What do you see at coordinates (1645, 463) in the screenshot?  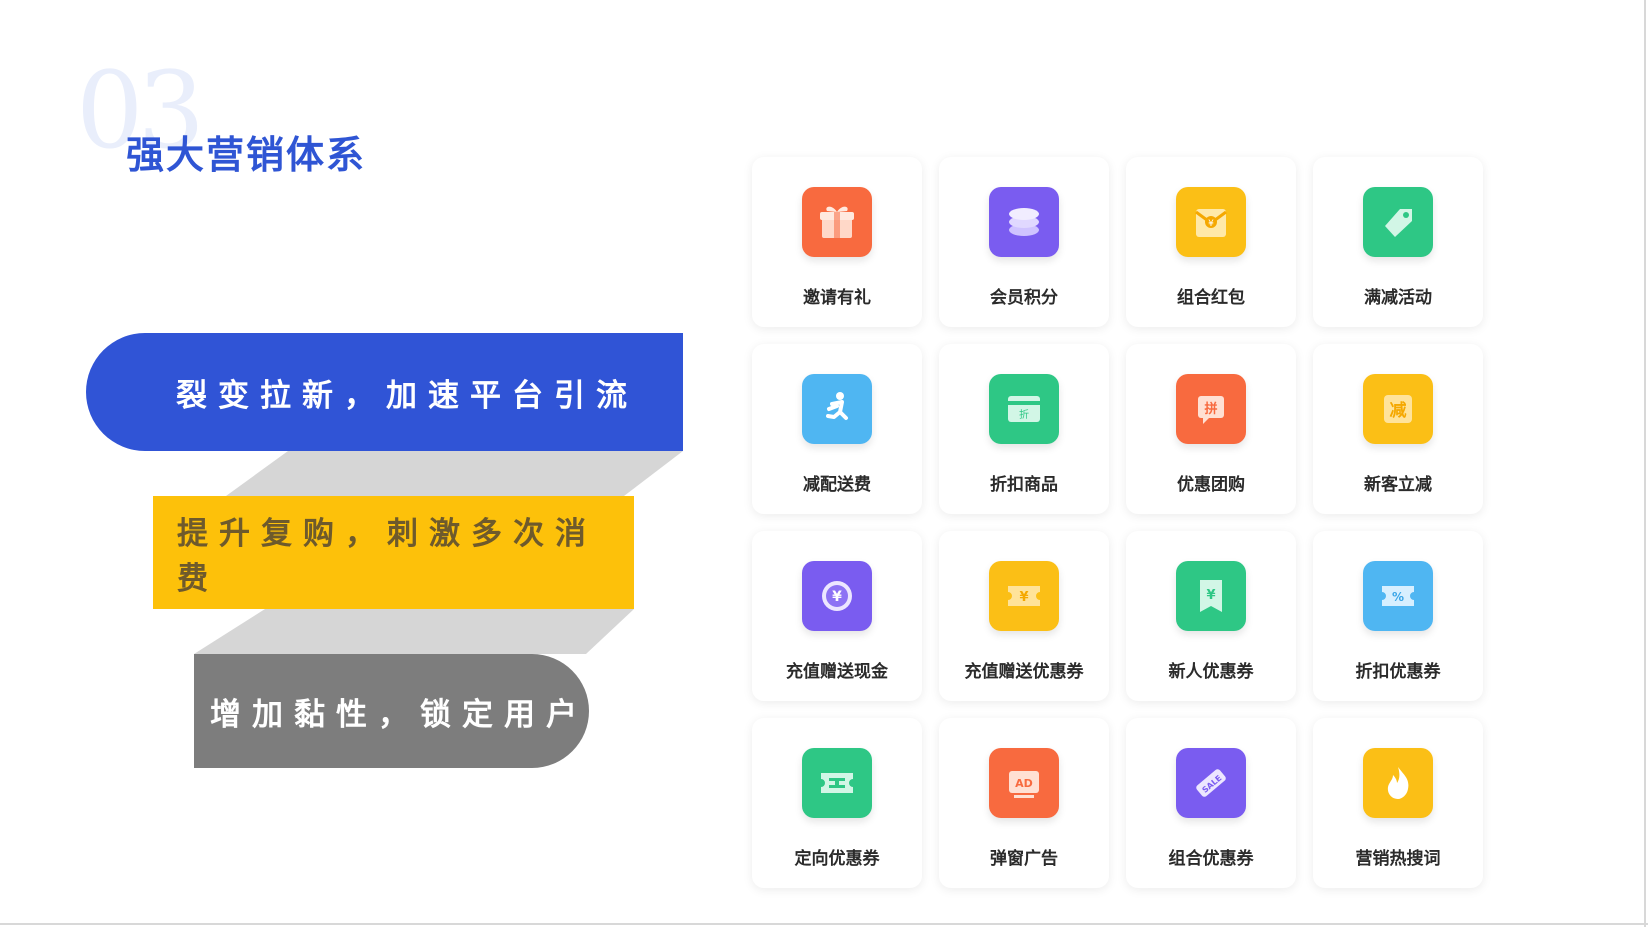 I see `frame-right-border` at bounding box center [1645, 463].